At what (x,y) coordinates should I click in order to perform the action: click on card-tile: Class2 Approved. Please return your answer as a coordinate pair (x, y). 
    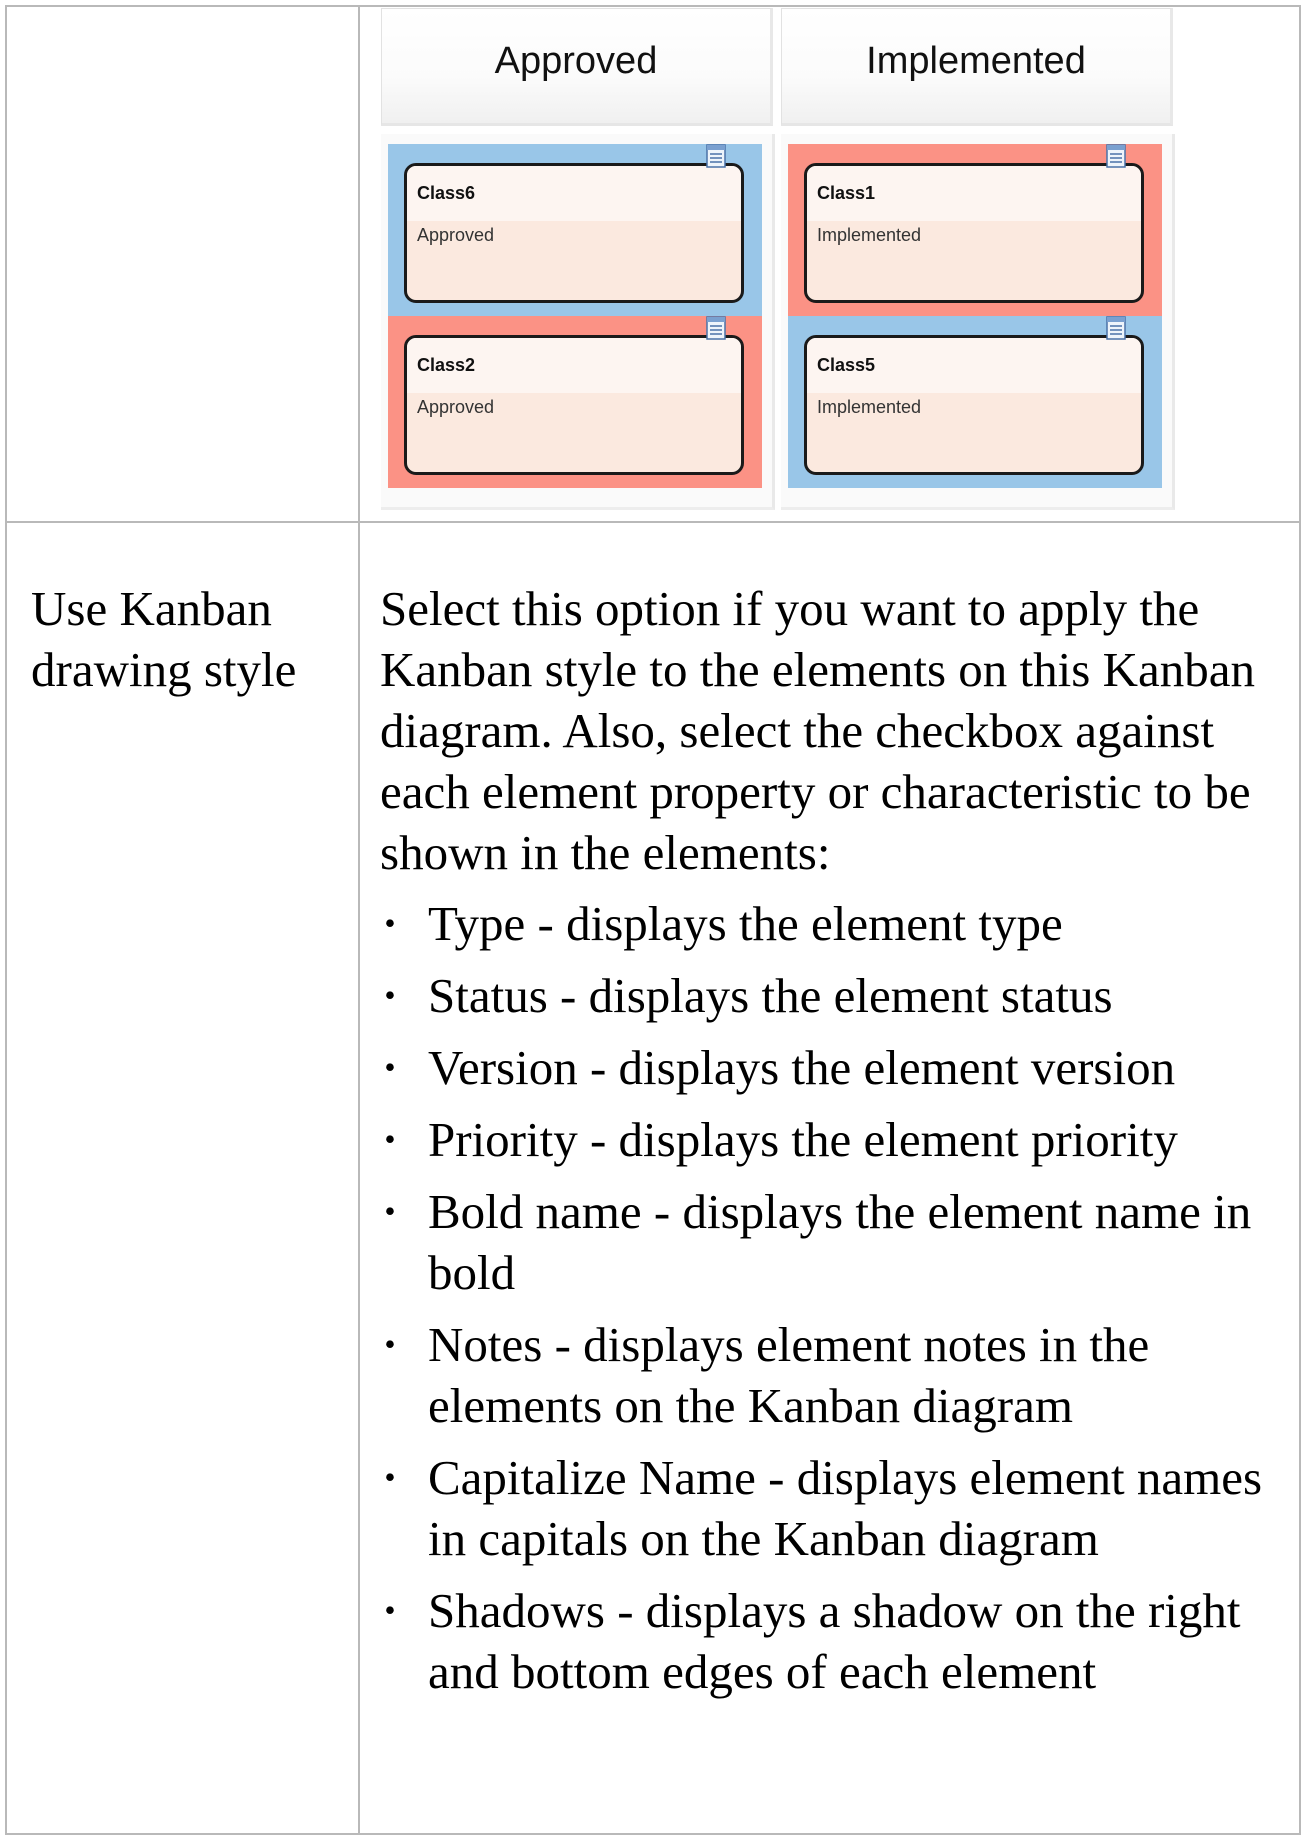
    Looking at the image, I should click on (575, 402).